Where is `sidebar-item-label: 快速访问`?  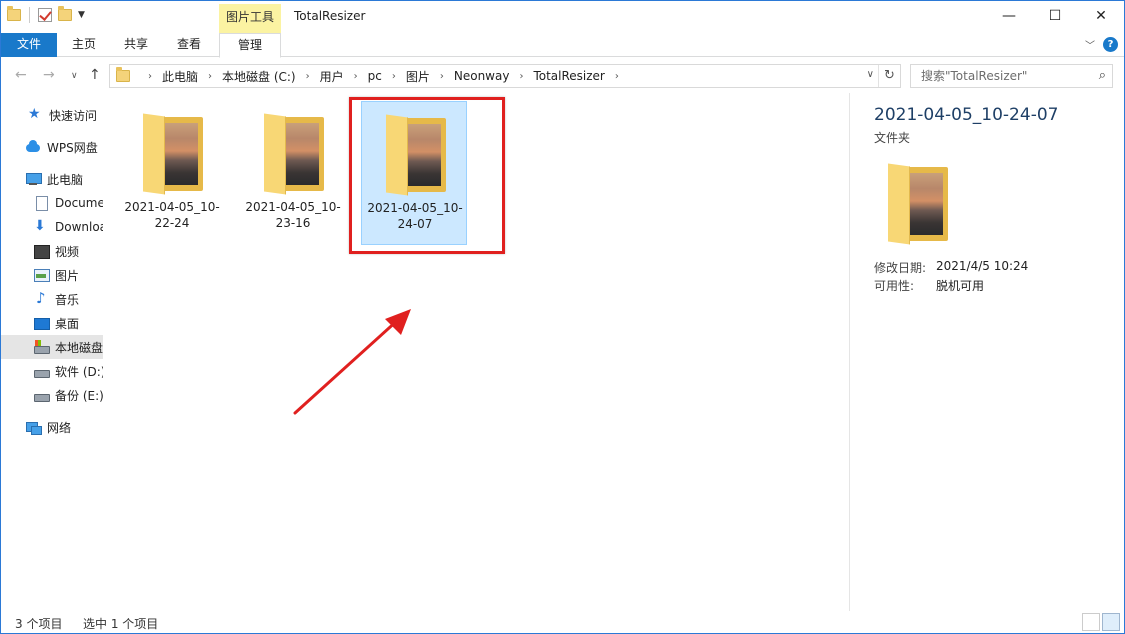 sidebar-item-label: 快速访问 is located at coordinates (73, 115).